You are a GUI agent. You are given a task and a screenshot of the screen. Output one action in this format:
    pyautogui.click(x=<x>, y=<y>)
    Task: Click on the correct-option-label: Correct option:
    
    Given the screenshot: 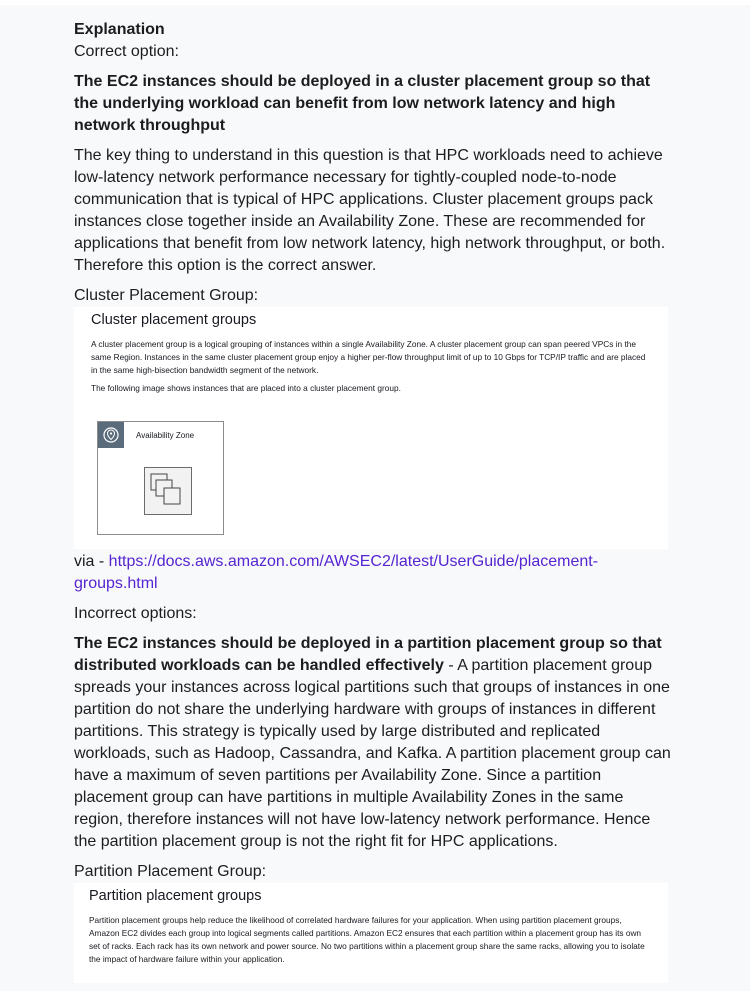 What is the action you would take?
    pyautogui.click(x=126, y=51)
    